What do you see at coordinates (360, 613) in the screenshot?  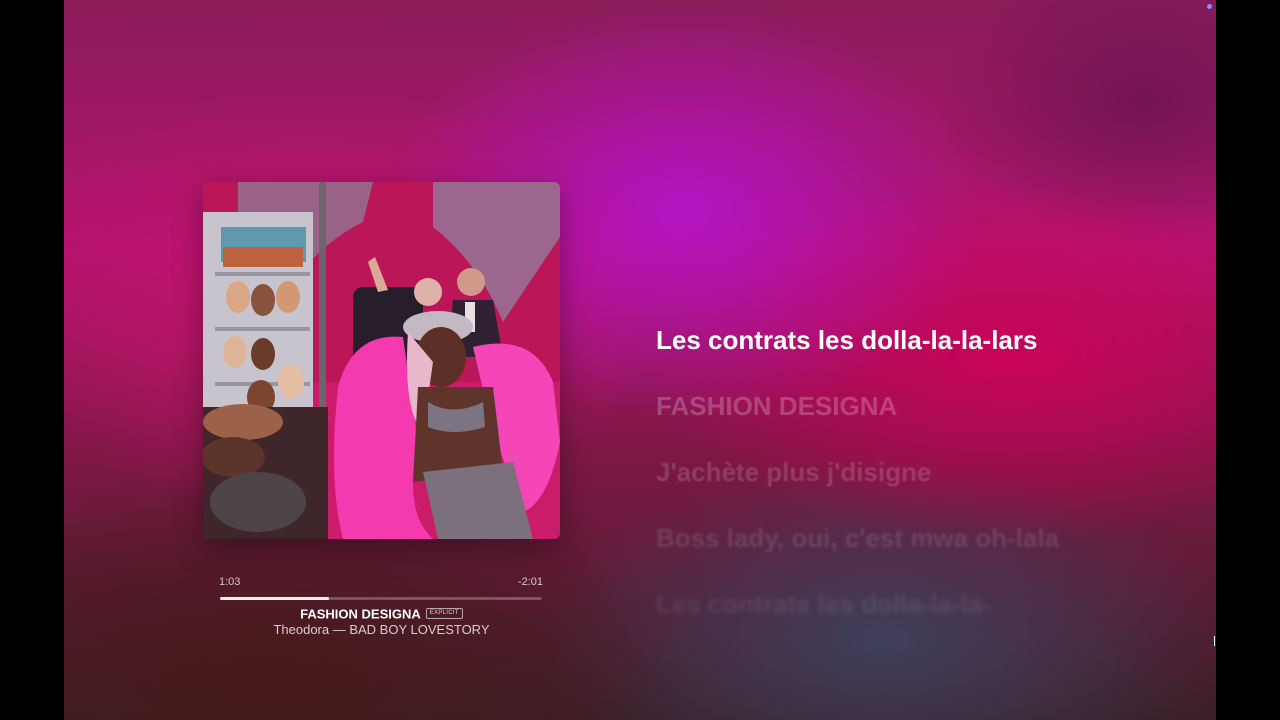 I see `song-title: FASHION DESIGNA` at bounding box center [360, 613].